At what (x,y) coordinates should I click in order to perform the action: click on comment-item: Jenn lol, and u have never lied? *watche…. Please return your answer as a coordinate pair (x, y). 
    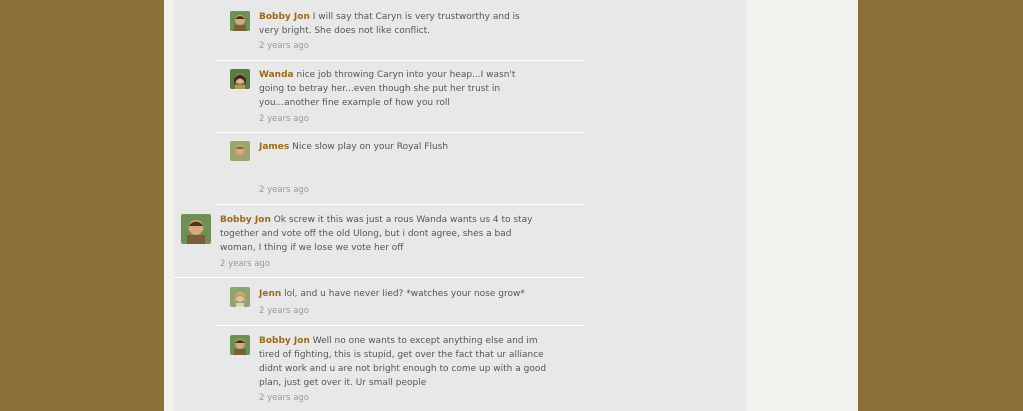
    Looking at the image, I should click on (400, 302).